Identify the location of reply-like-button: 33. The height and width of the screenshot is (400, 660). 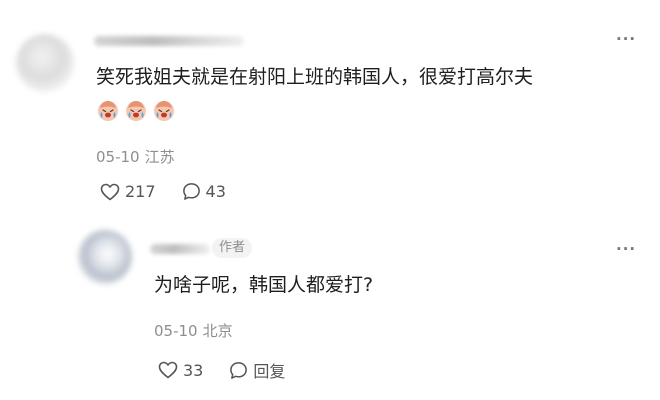
(180, 370).